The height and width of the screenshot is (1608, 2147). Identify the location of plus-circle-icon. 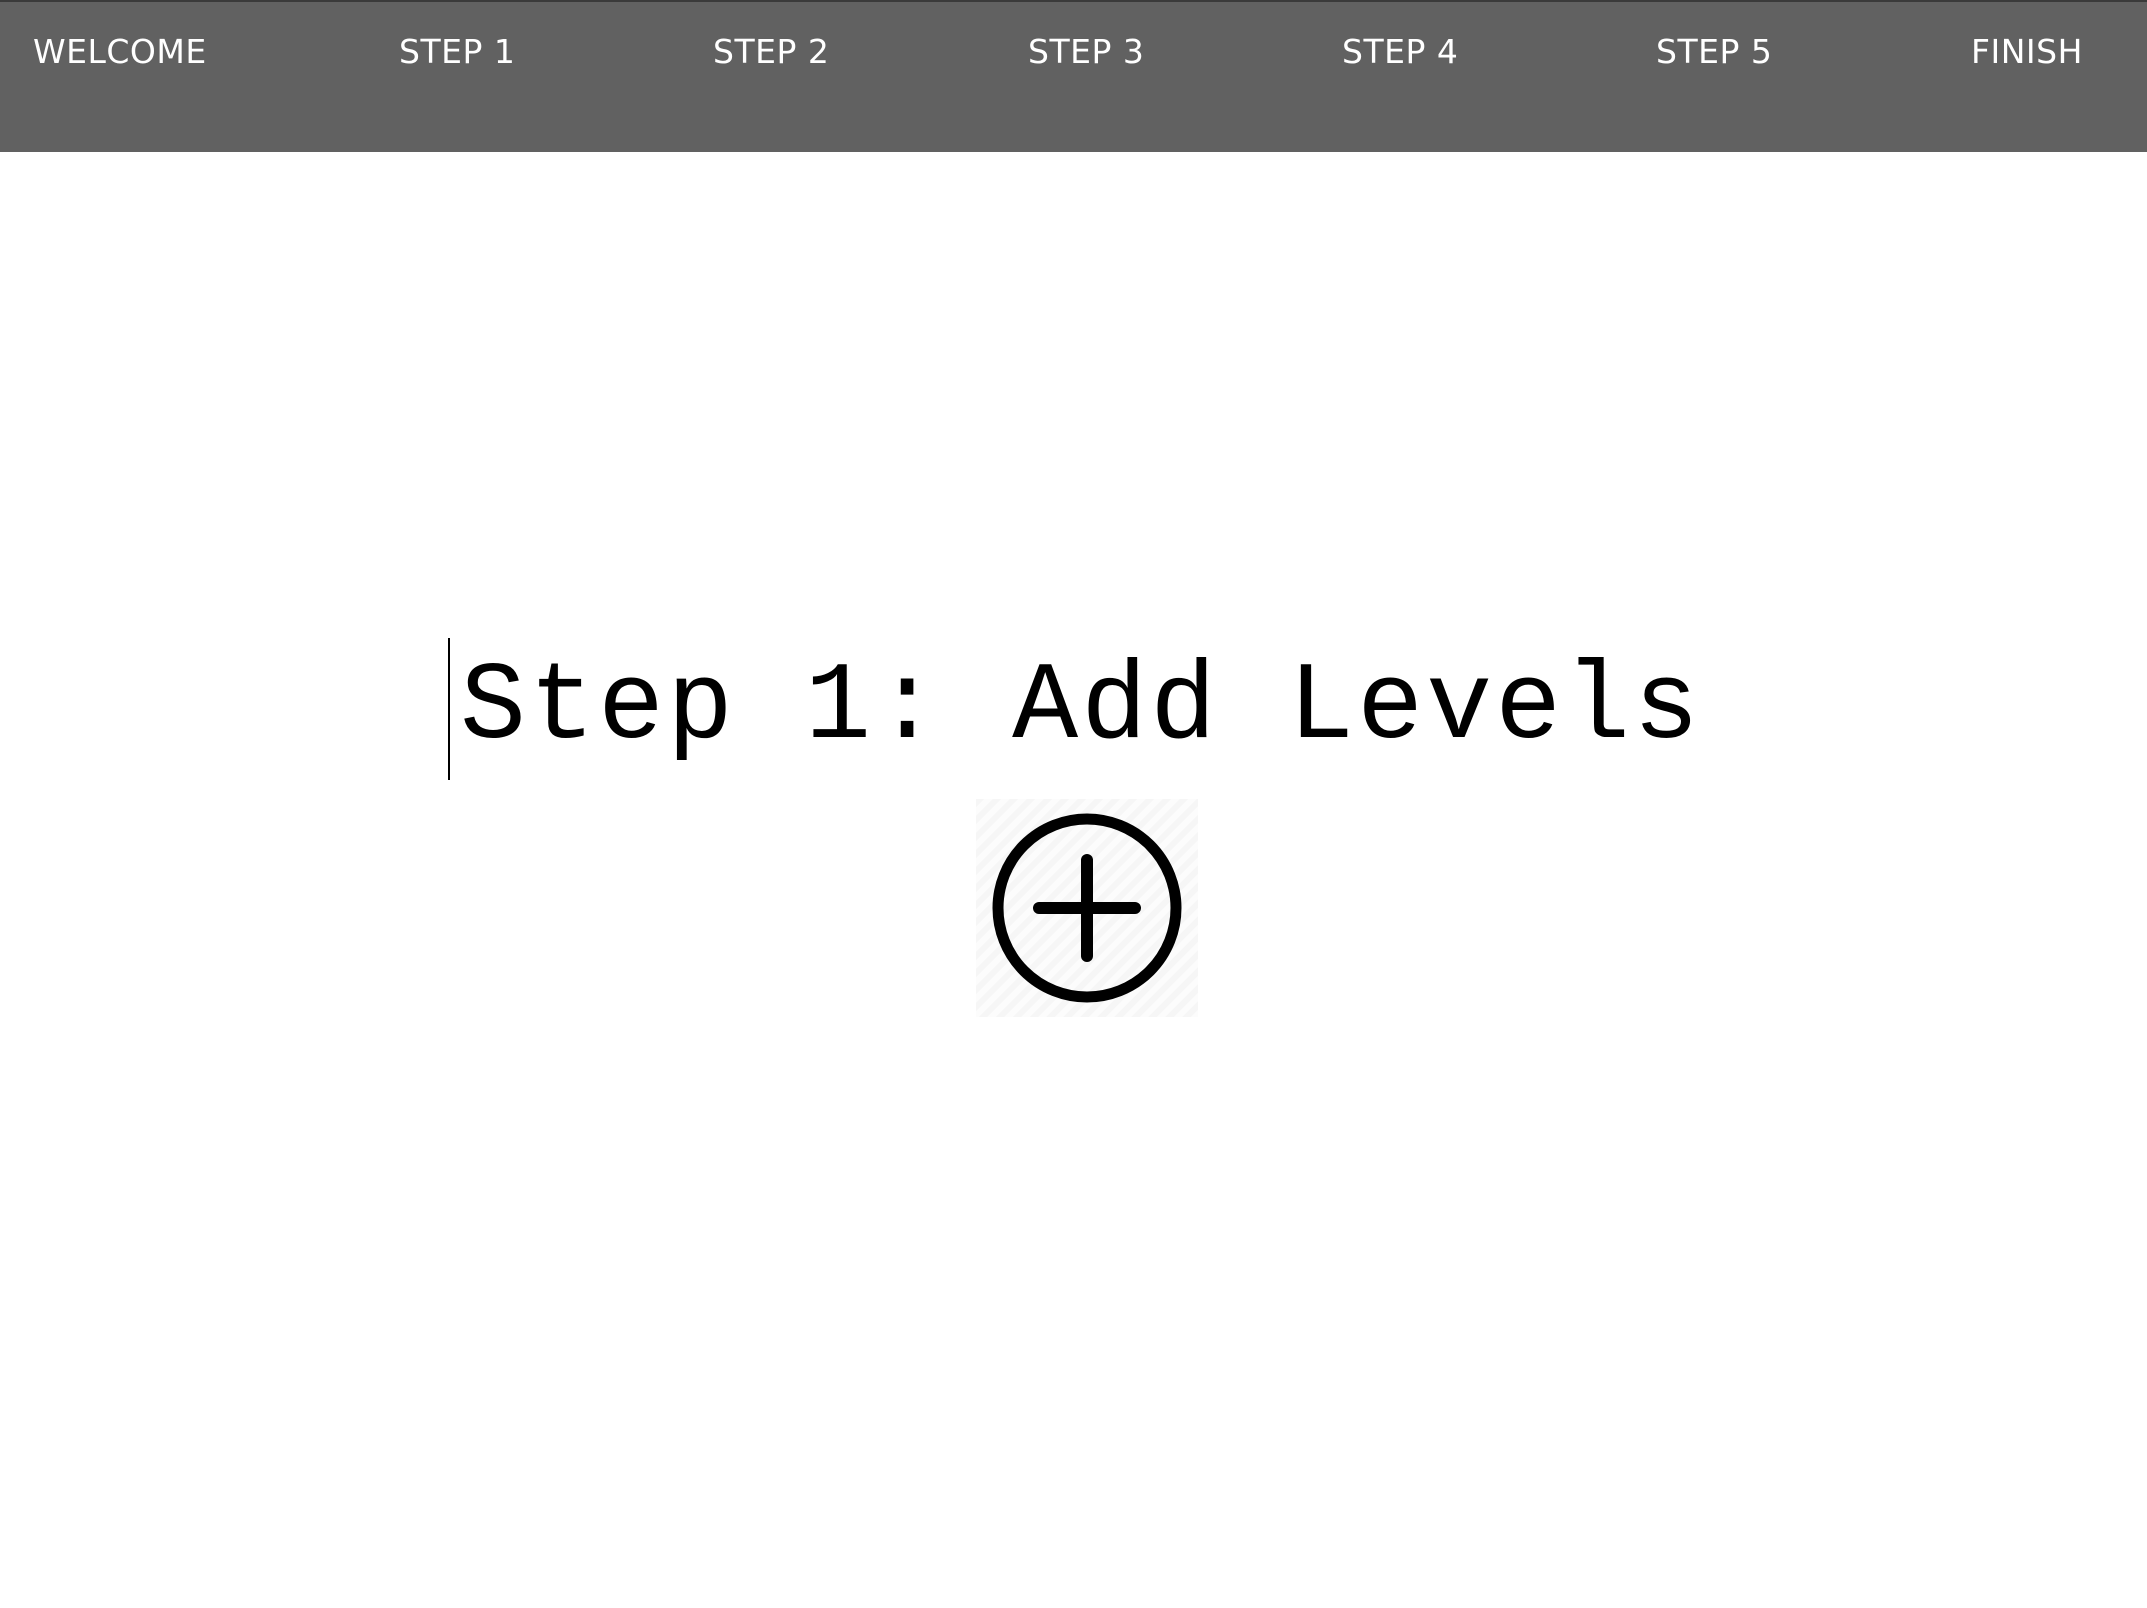
(1087, 908).